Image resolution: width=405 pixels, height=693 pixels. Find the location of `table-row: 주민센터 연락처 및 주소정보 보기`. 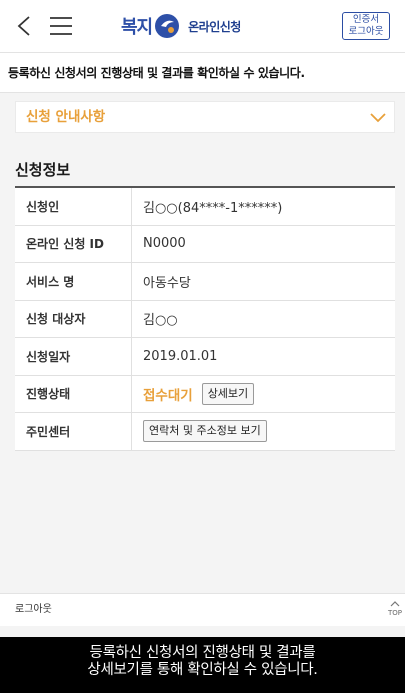

table-row: 주민센터 연락처 및 주소정보 보기 is located at coordinates (205, 432).